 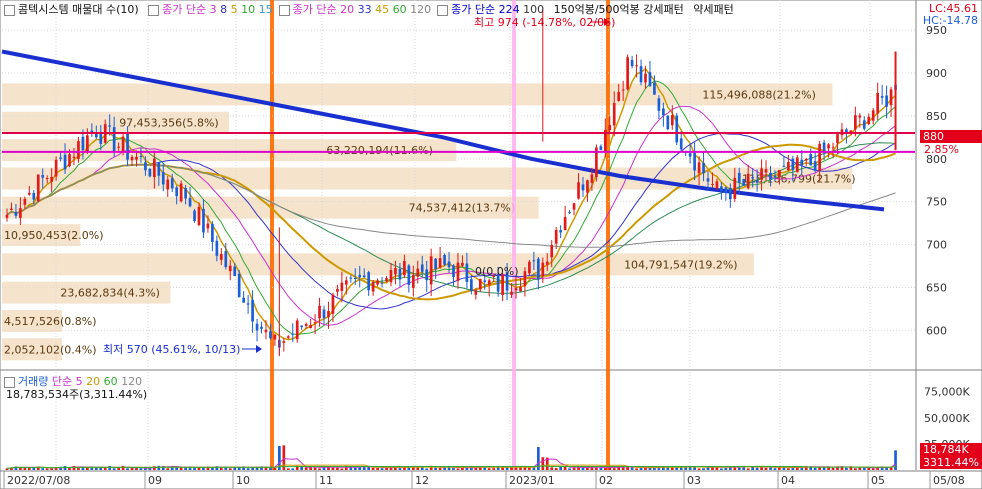 I want to click on volume-ma-period: 5, so click(x=79, y=381).